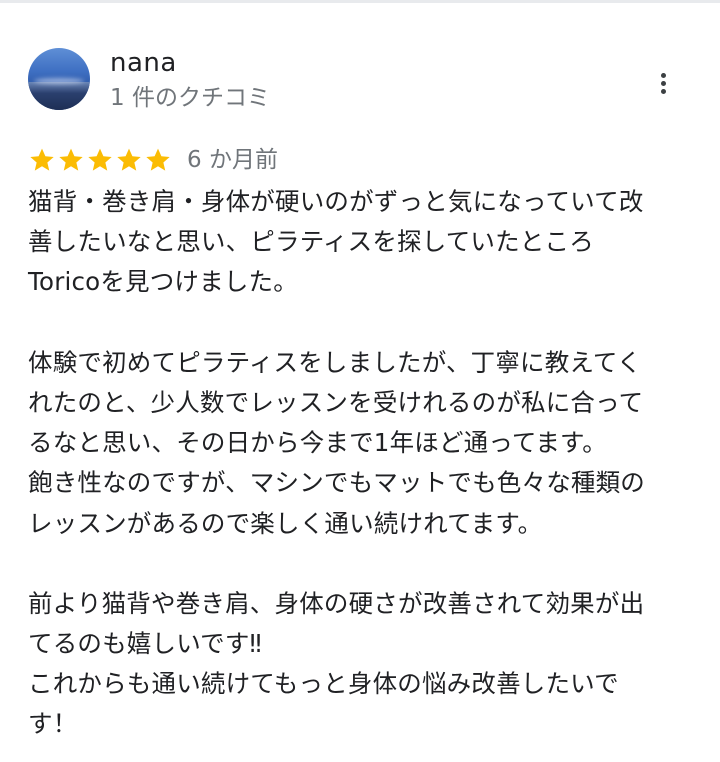 The height and width of the screenshot is (762, 720). I want to click on review-text-line: レッスンがあるので楽しく通い続けれてます。, so click(285, 523).